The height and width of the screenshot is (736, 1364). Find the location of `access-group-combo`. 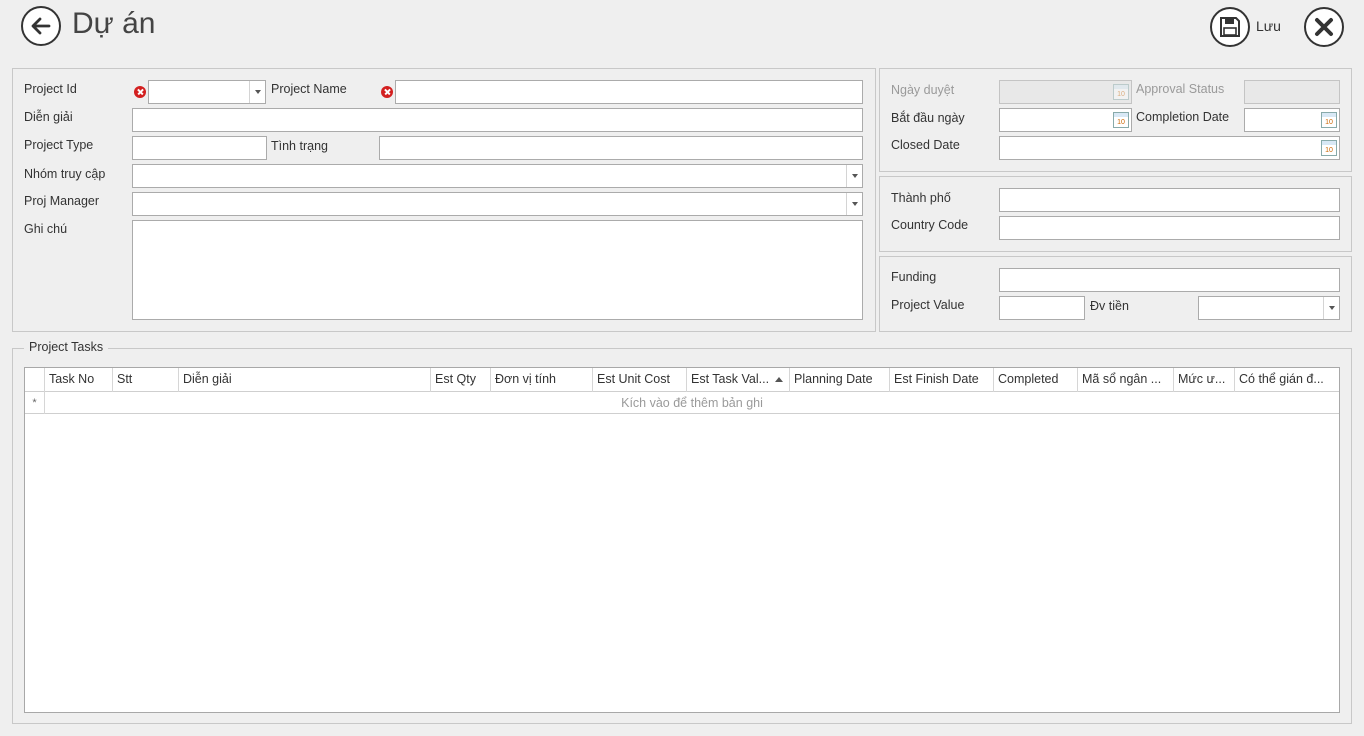

access-group-combo is located at coordinates (497, 176).